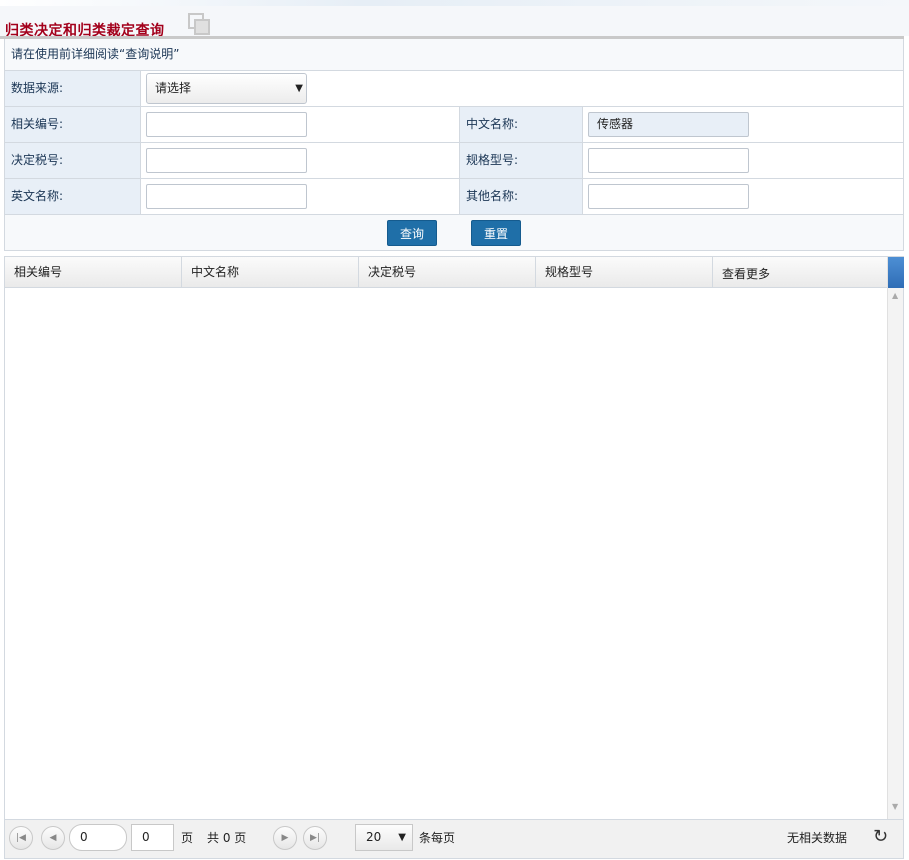  I want to click on form-row-3: 英文名称: 其他名称:, so click(454, 197).